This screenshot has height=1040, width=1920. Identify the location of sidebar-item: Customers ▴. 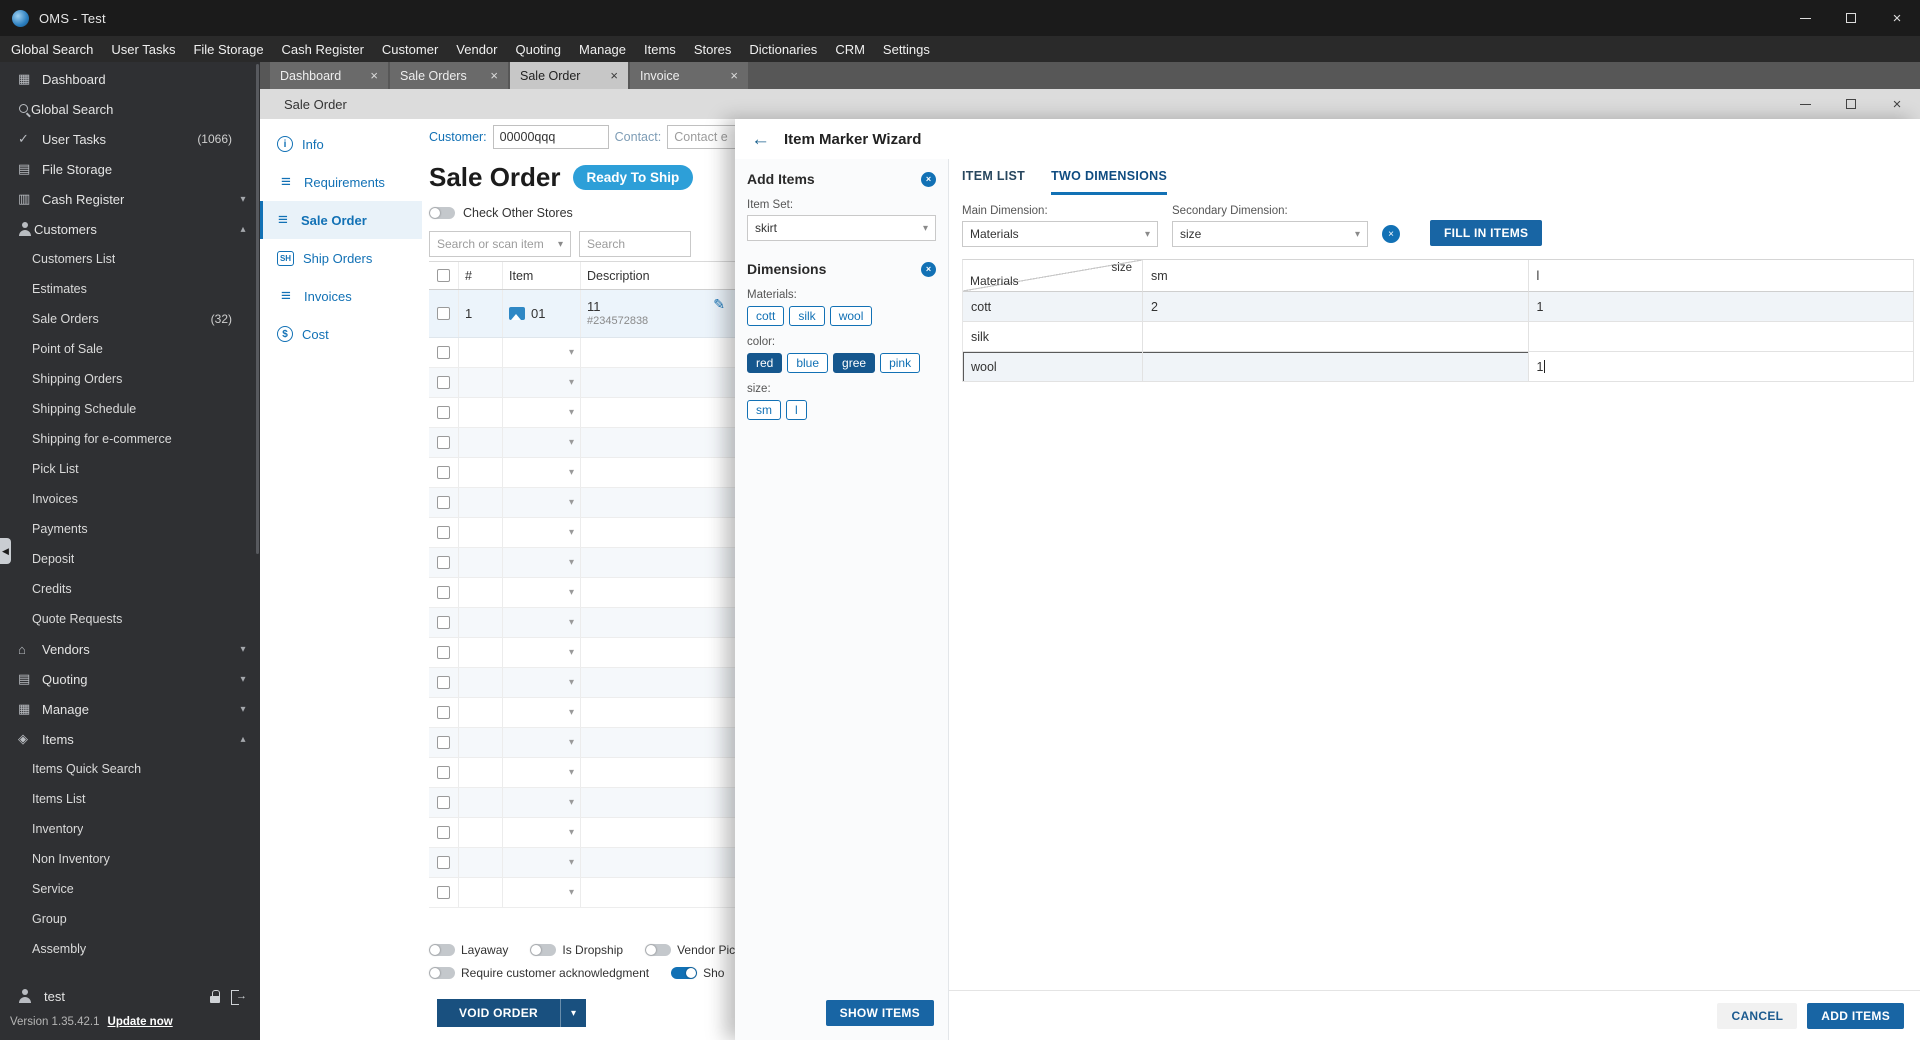
(130, 229).